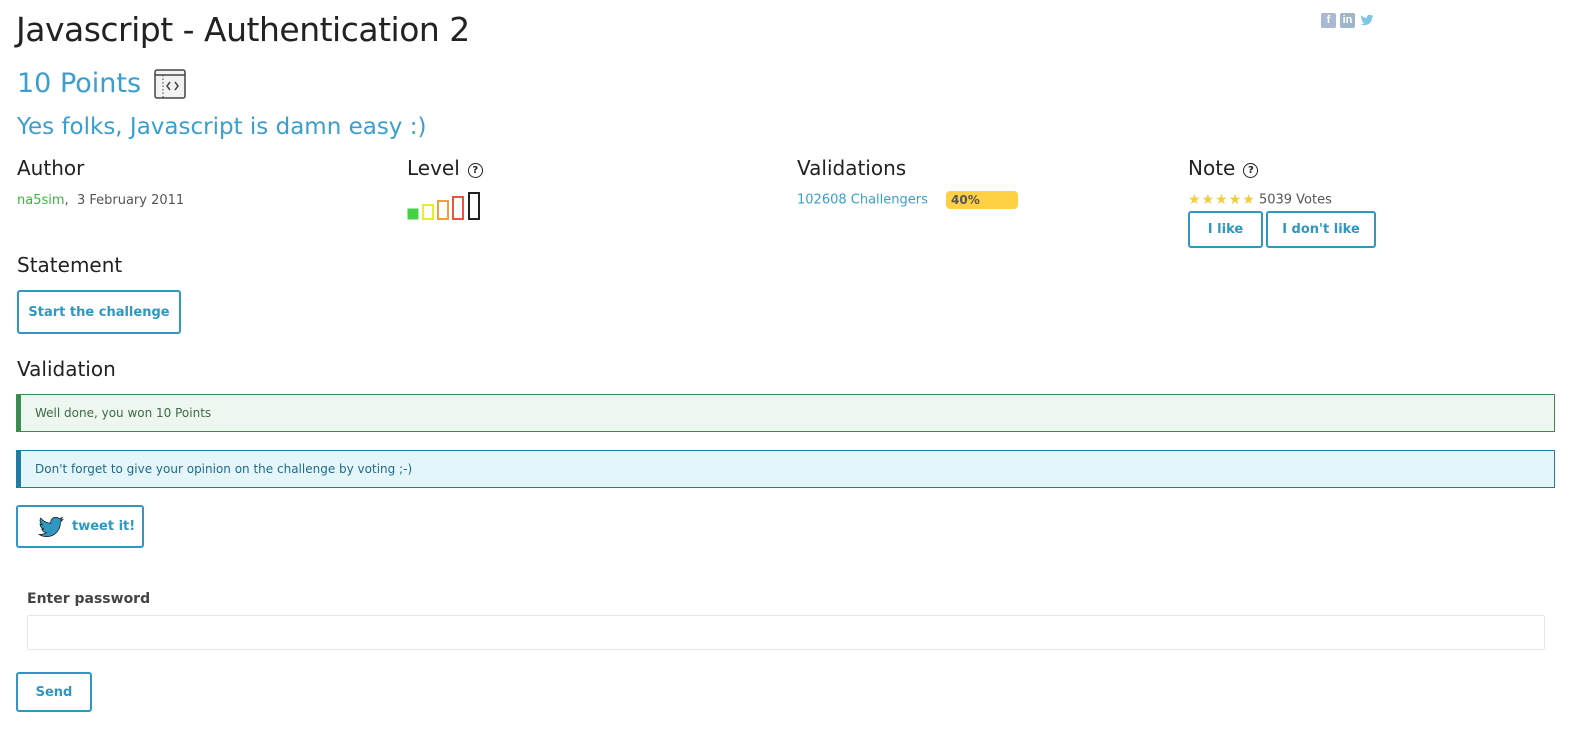  Describe the element at coordinates (66, 369) in the screenshot. I see `validation-heading: Validation` at that location.